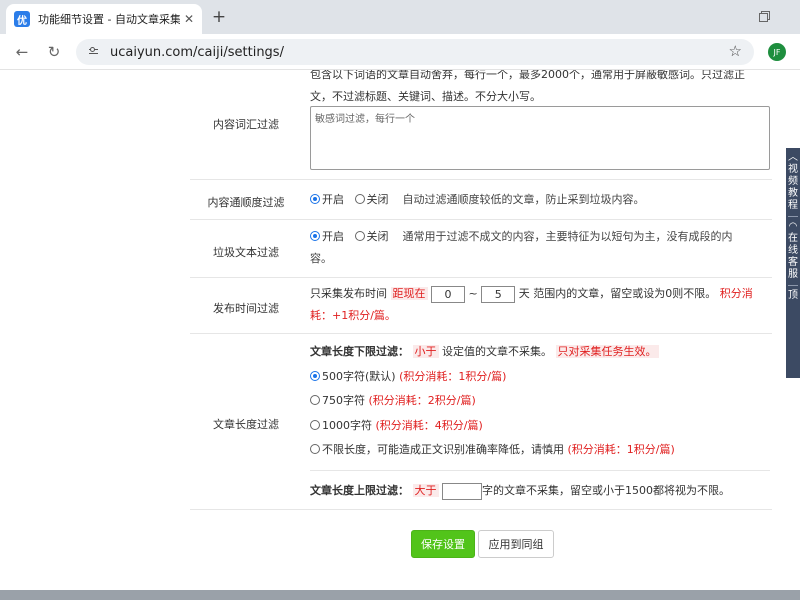 The width and height of the screenshot is (800, 600). Describe the element at coordinates (359, 199) in the screenshot. I see `fluency-off-radio` at that location.